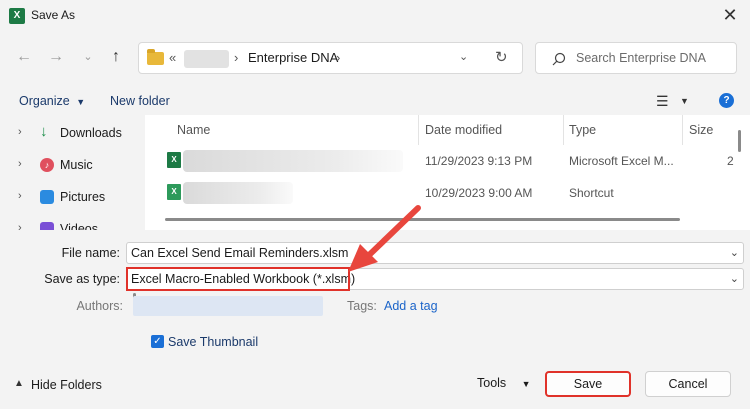 The image size is (750, 409). Describe the element at coordinates (384, 238) in the screenshot. I see `annotation-arrow` at that location.